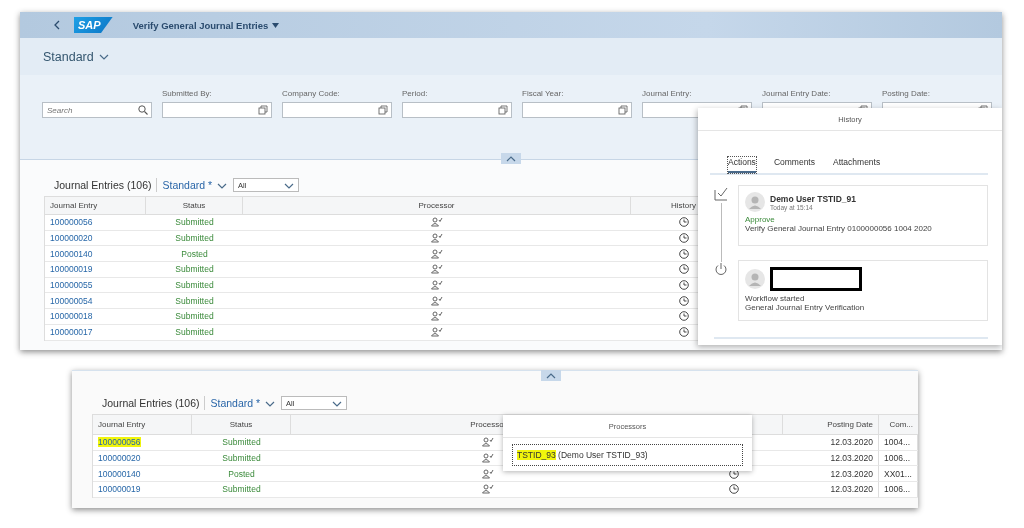  What do you see at coordinates (200, 25) in the screenshot?
I see `app-title: Verify General Journal Entries` at bounding box center [200, 25].